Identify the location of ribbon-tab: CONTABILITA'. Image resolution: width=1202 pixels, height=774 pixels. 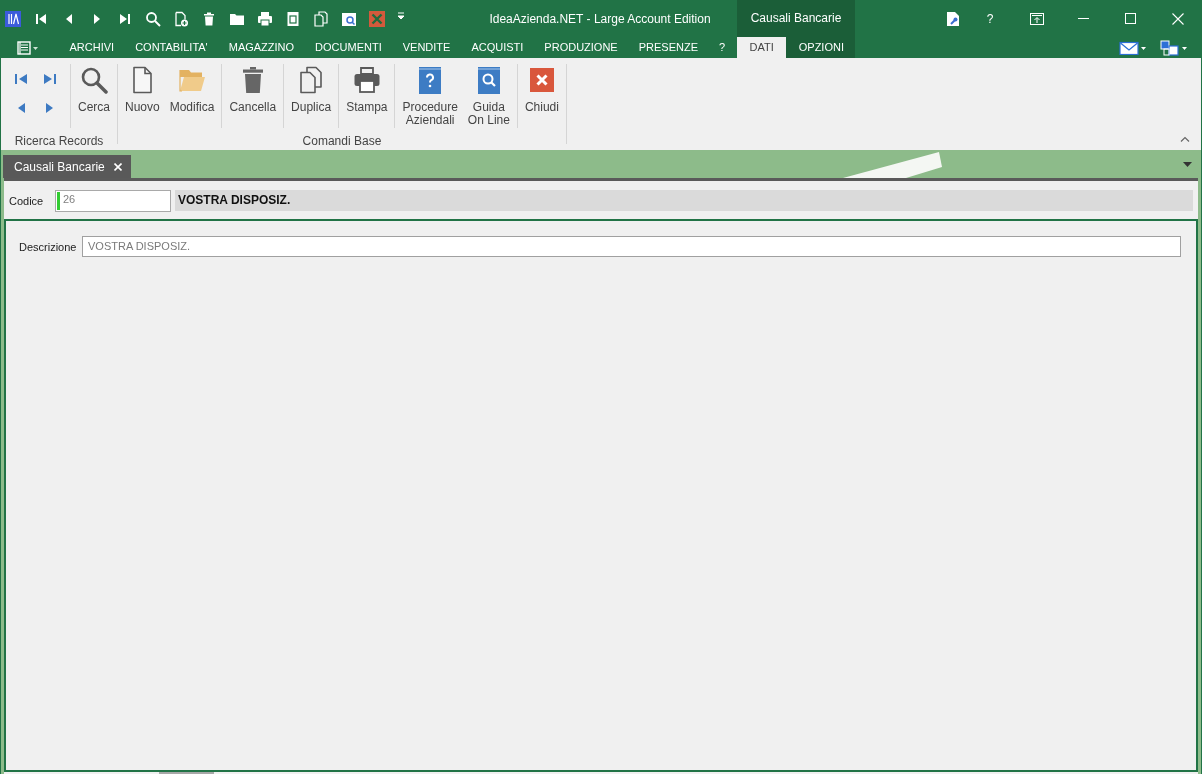
(171, 47).